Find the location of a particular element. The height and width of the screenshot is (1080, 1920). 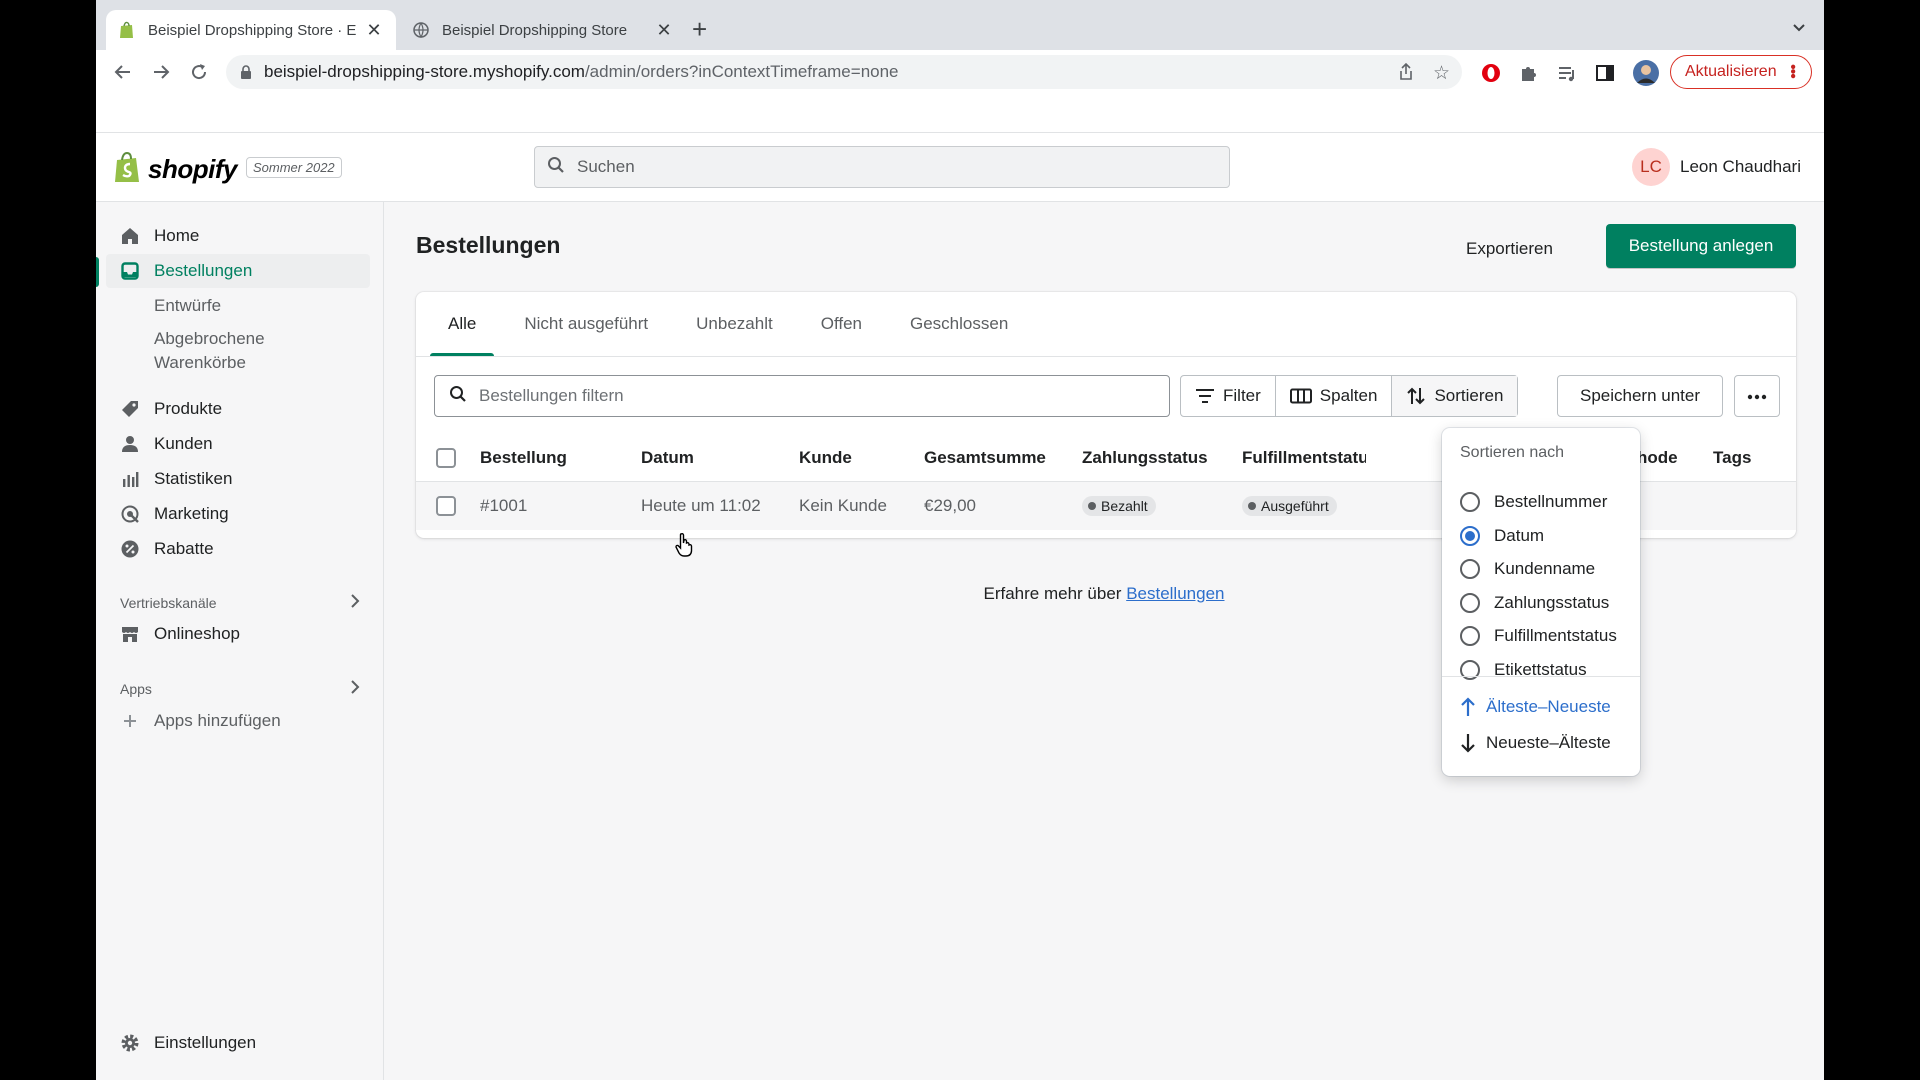

create-order-button: Bestellung anlegen is located at coordinates (1701, 246).